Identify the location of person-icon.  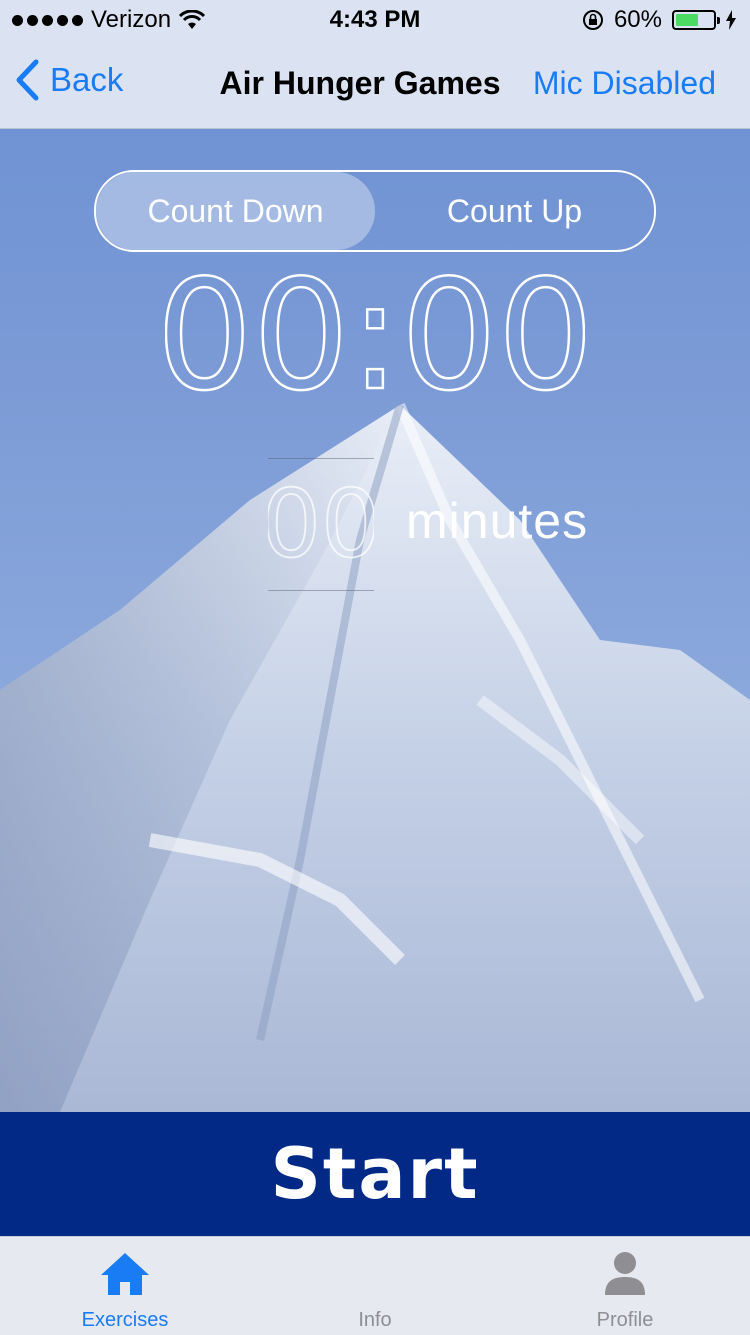
(625, 1273).